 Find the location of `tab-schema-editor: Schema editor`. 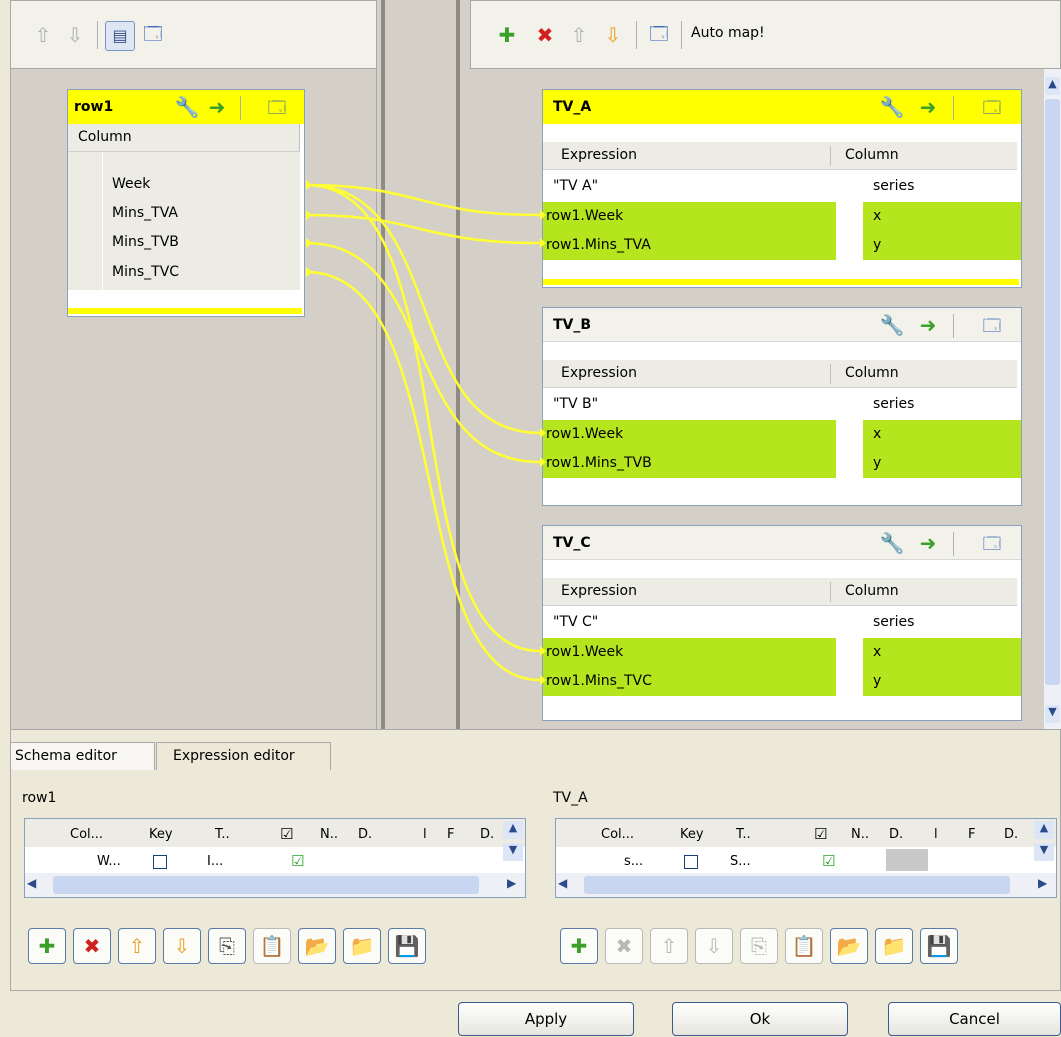

tab-schema-editor: Schema editor is located at coordinates (82, 756).